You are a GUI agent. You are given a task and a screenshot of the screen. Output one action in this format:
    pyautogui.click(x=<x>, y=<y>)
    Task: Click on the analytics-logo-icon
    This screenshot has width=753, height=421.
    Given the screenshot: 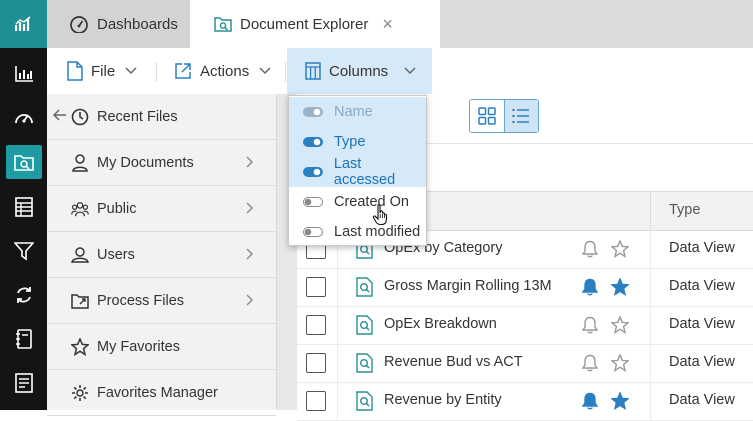 What is the action you would take?
    pyautogui.click(x=23, y=24)
    